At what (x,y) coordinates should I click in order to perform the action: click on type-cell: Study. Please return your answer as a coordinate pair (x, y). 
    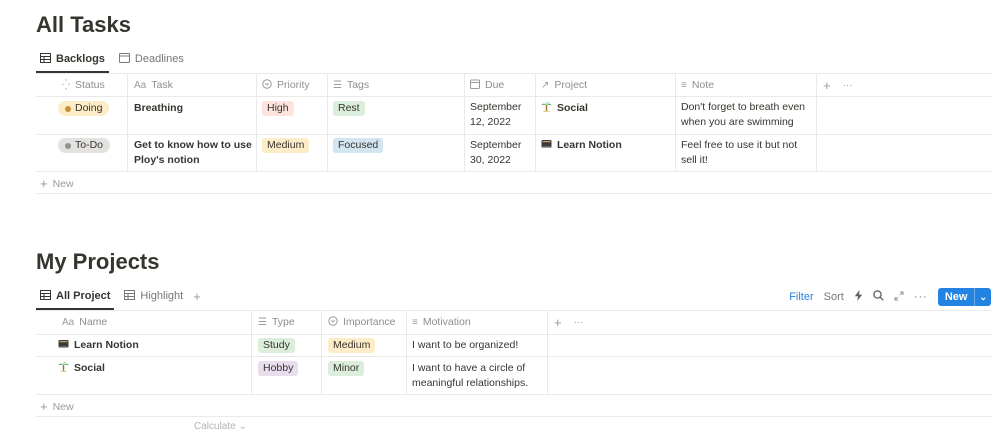
    Looking at the image, I should click on (276, 345).